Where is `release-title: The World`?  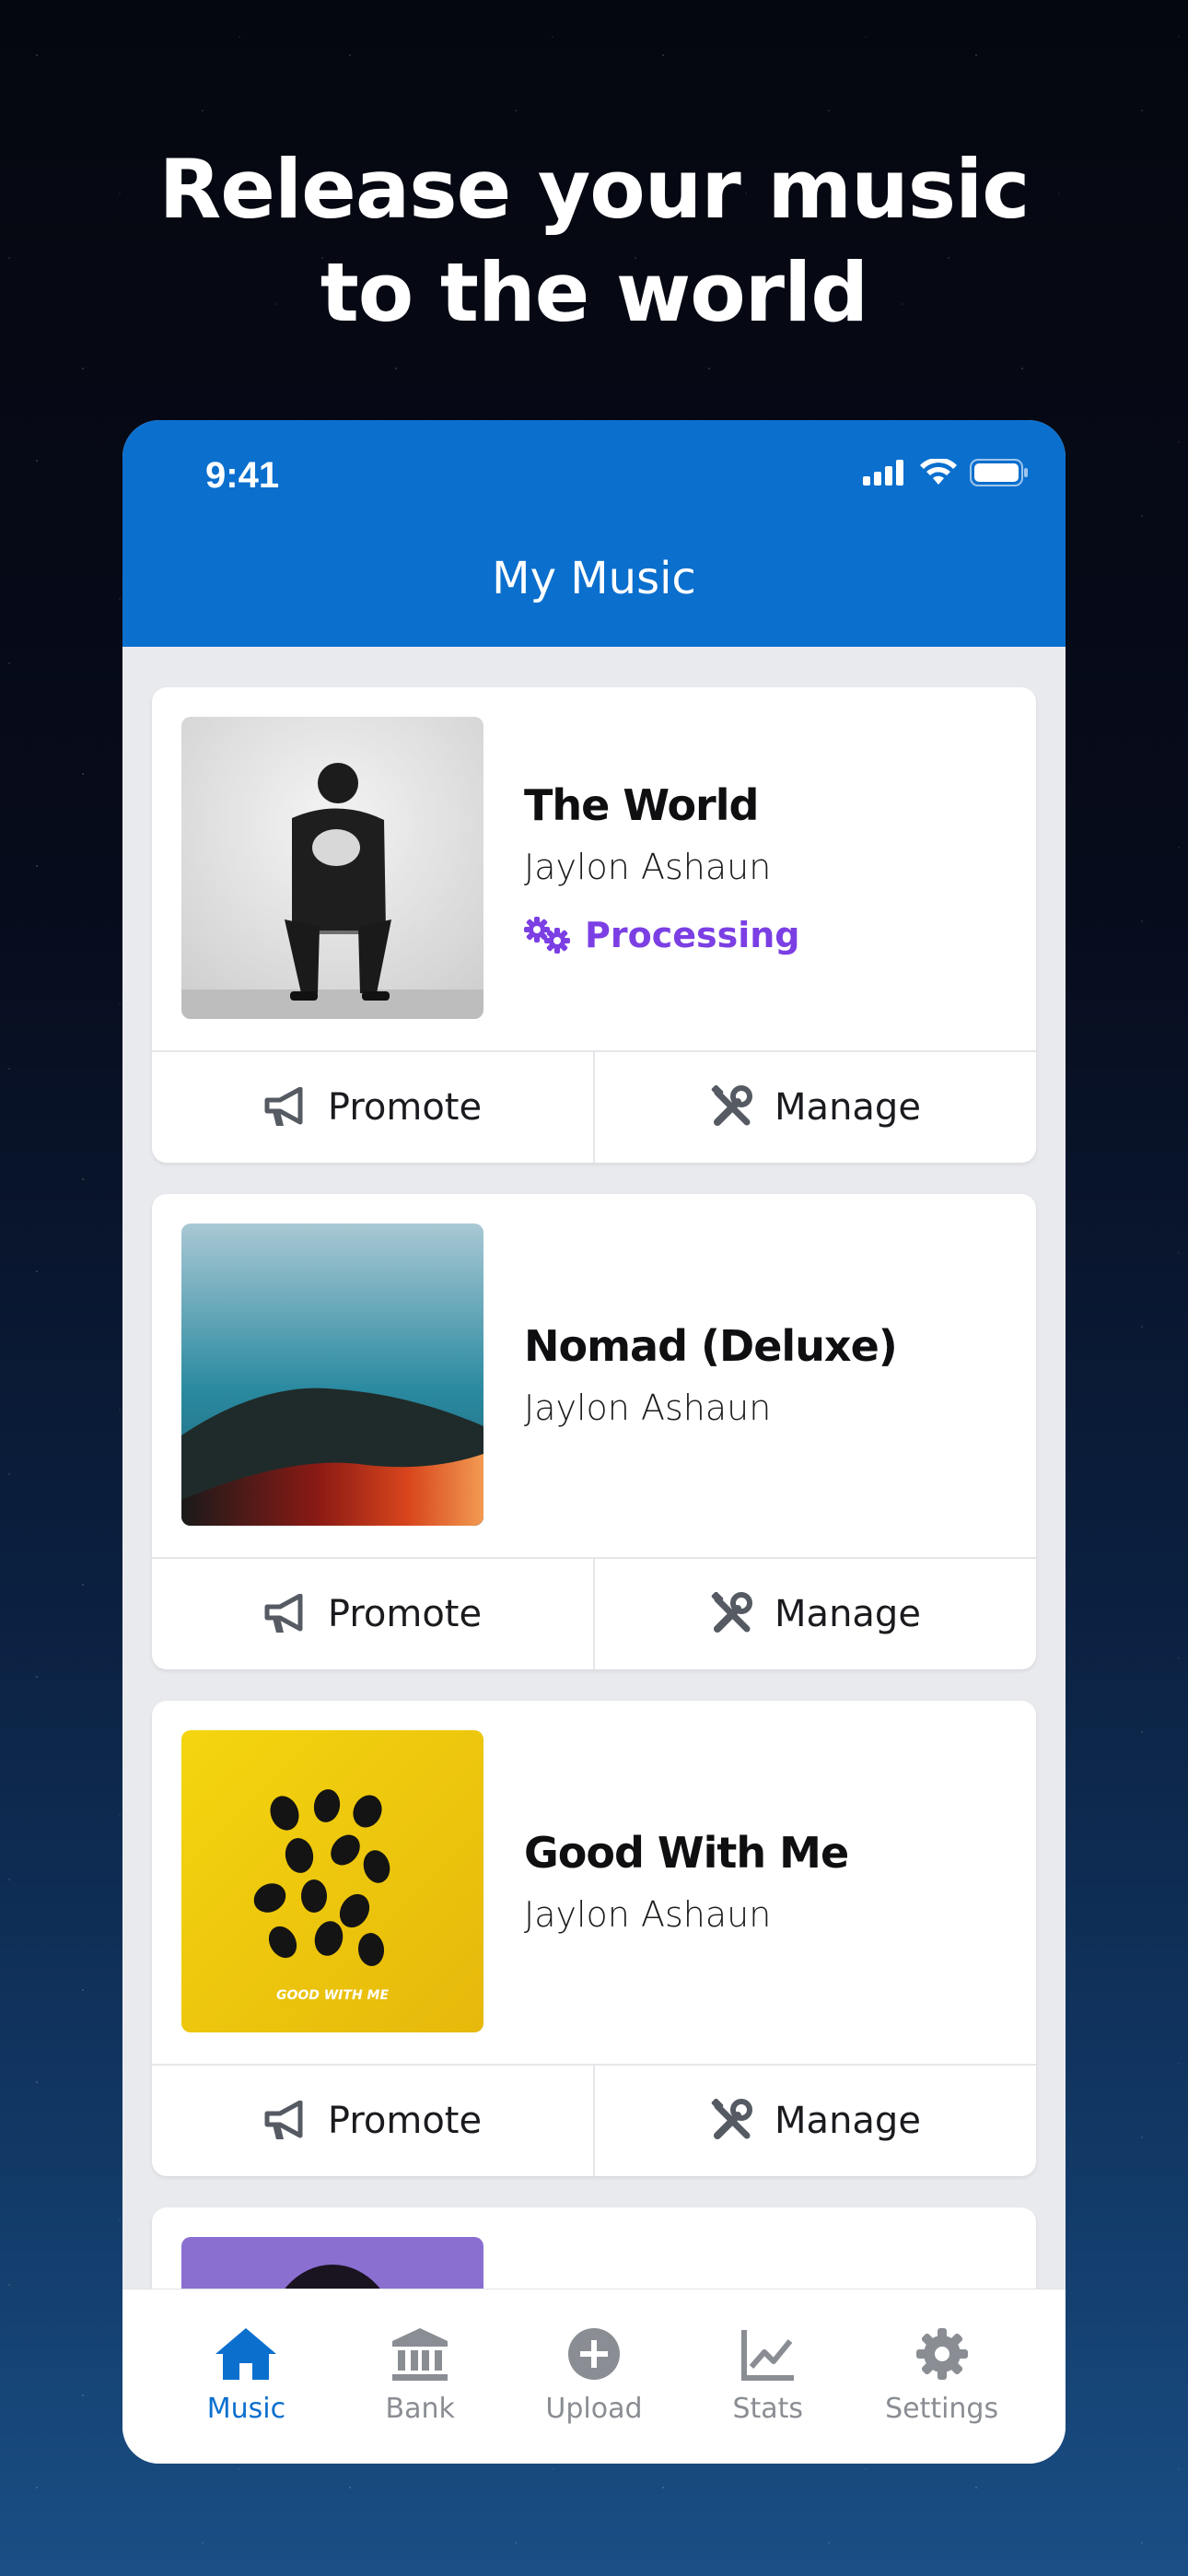
release-title: The World is located at coordinates (641, 805).